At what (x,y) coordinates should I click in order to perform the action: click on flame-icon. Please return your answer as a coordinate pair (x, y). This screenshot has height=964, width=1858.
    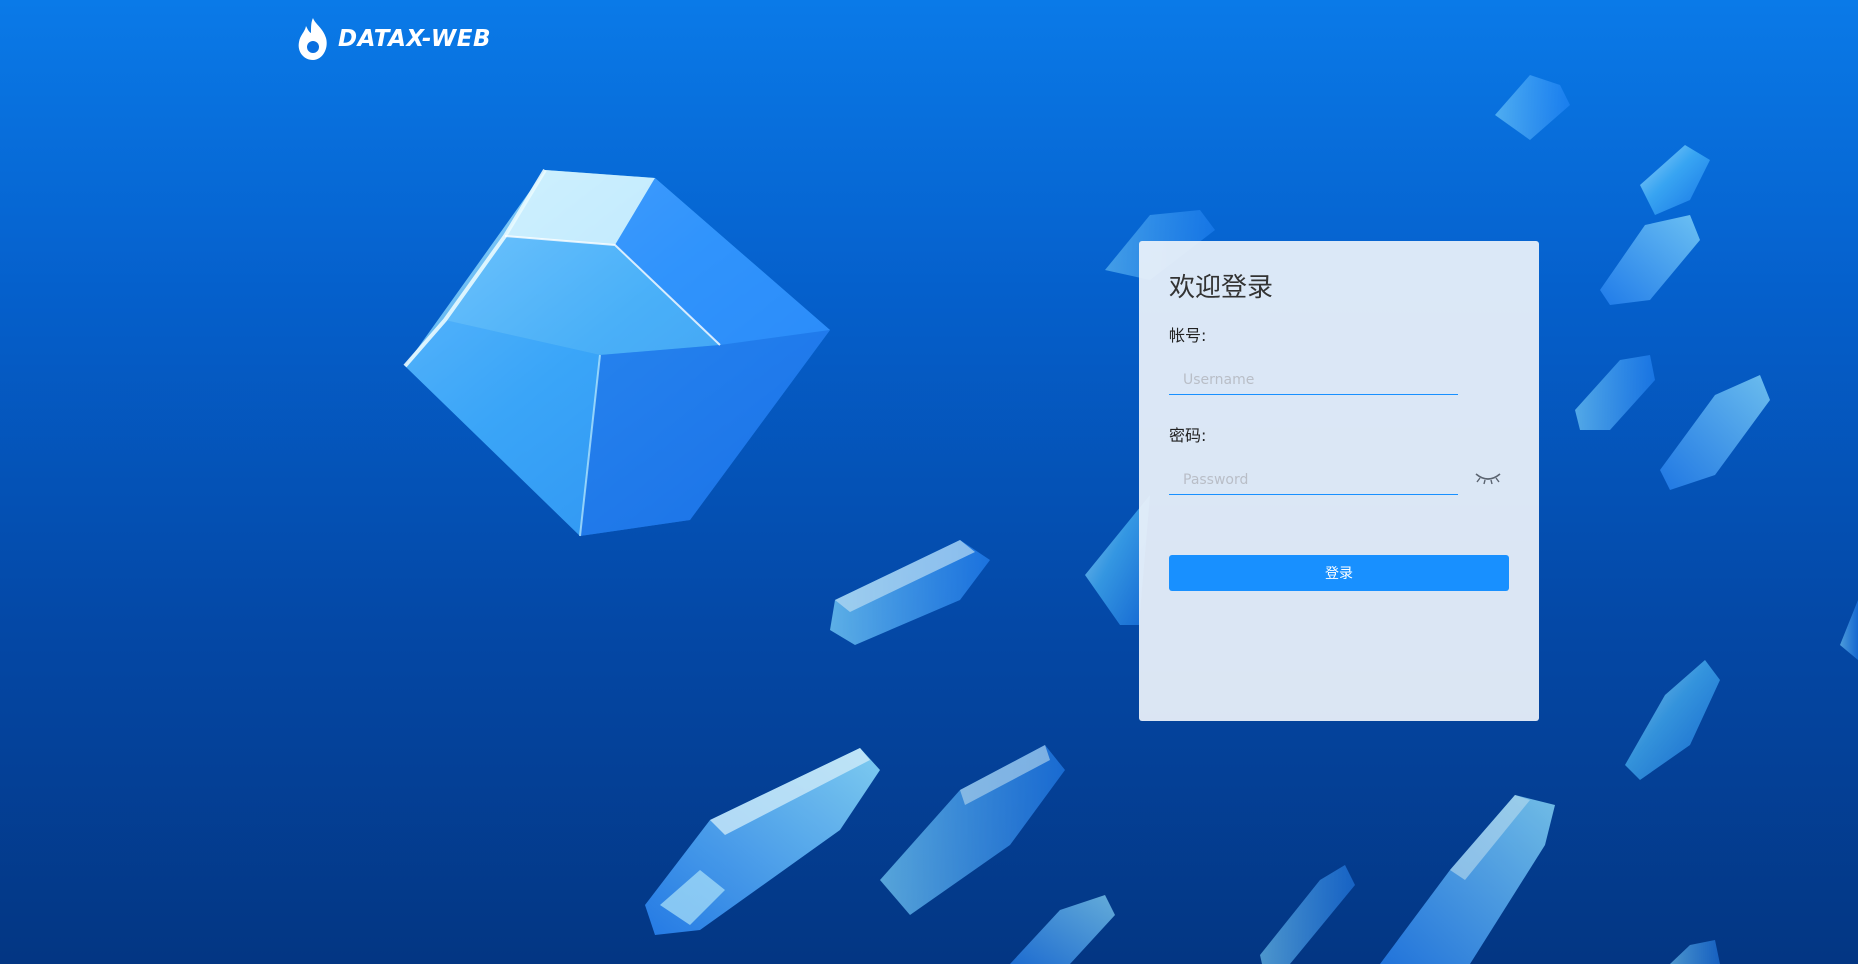
    Looking at the image, I should click on (312, 39).